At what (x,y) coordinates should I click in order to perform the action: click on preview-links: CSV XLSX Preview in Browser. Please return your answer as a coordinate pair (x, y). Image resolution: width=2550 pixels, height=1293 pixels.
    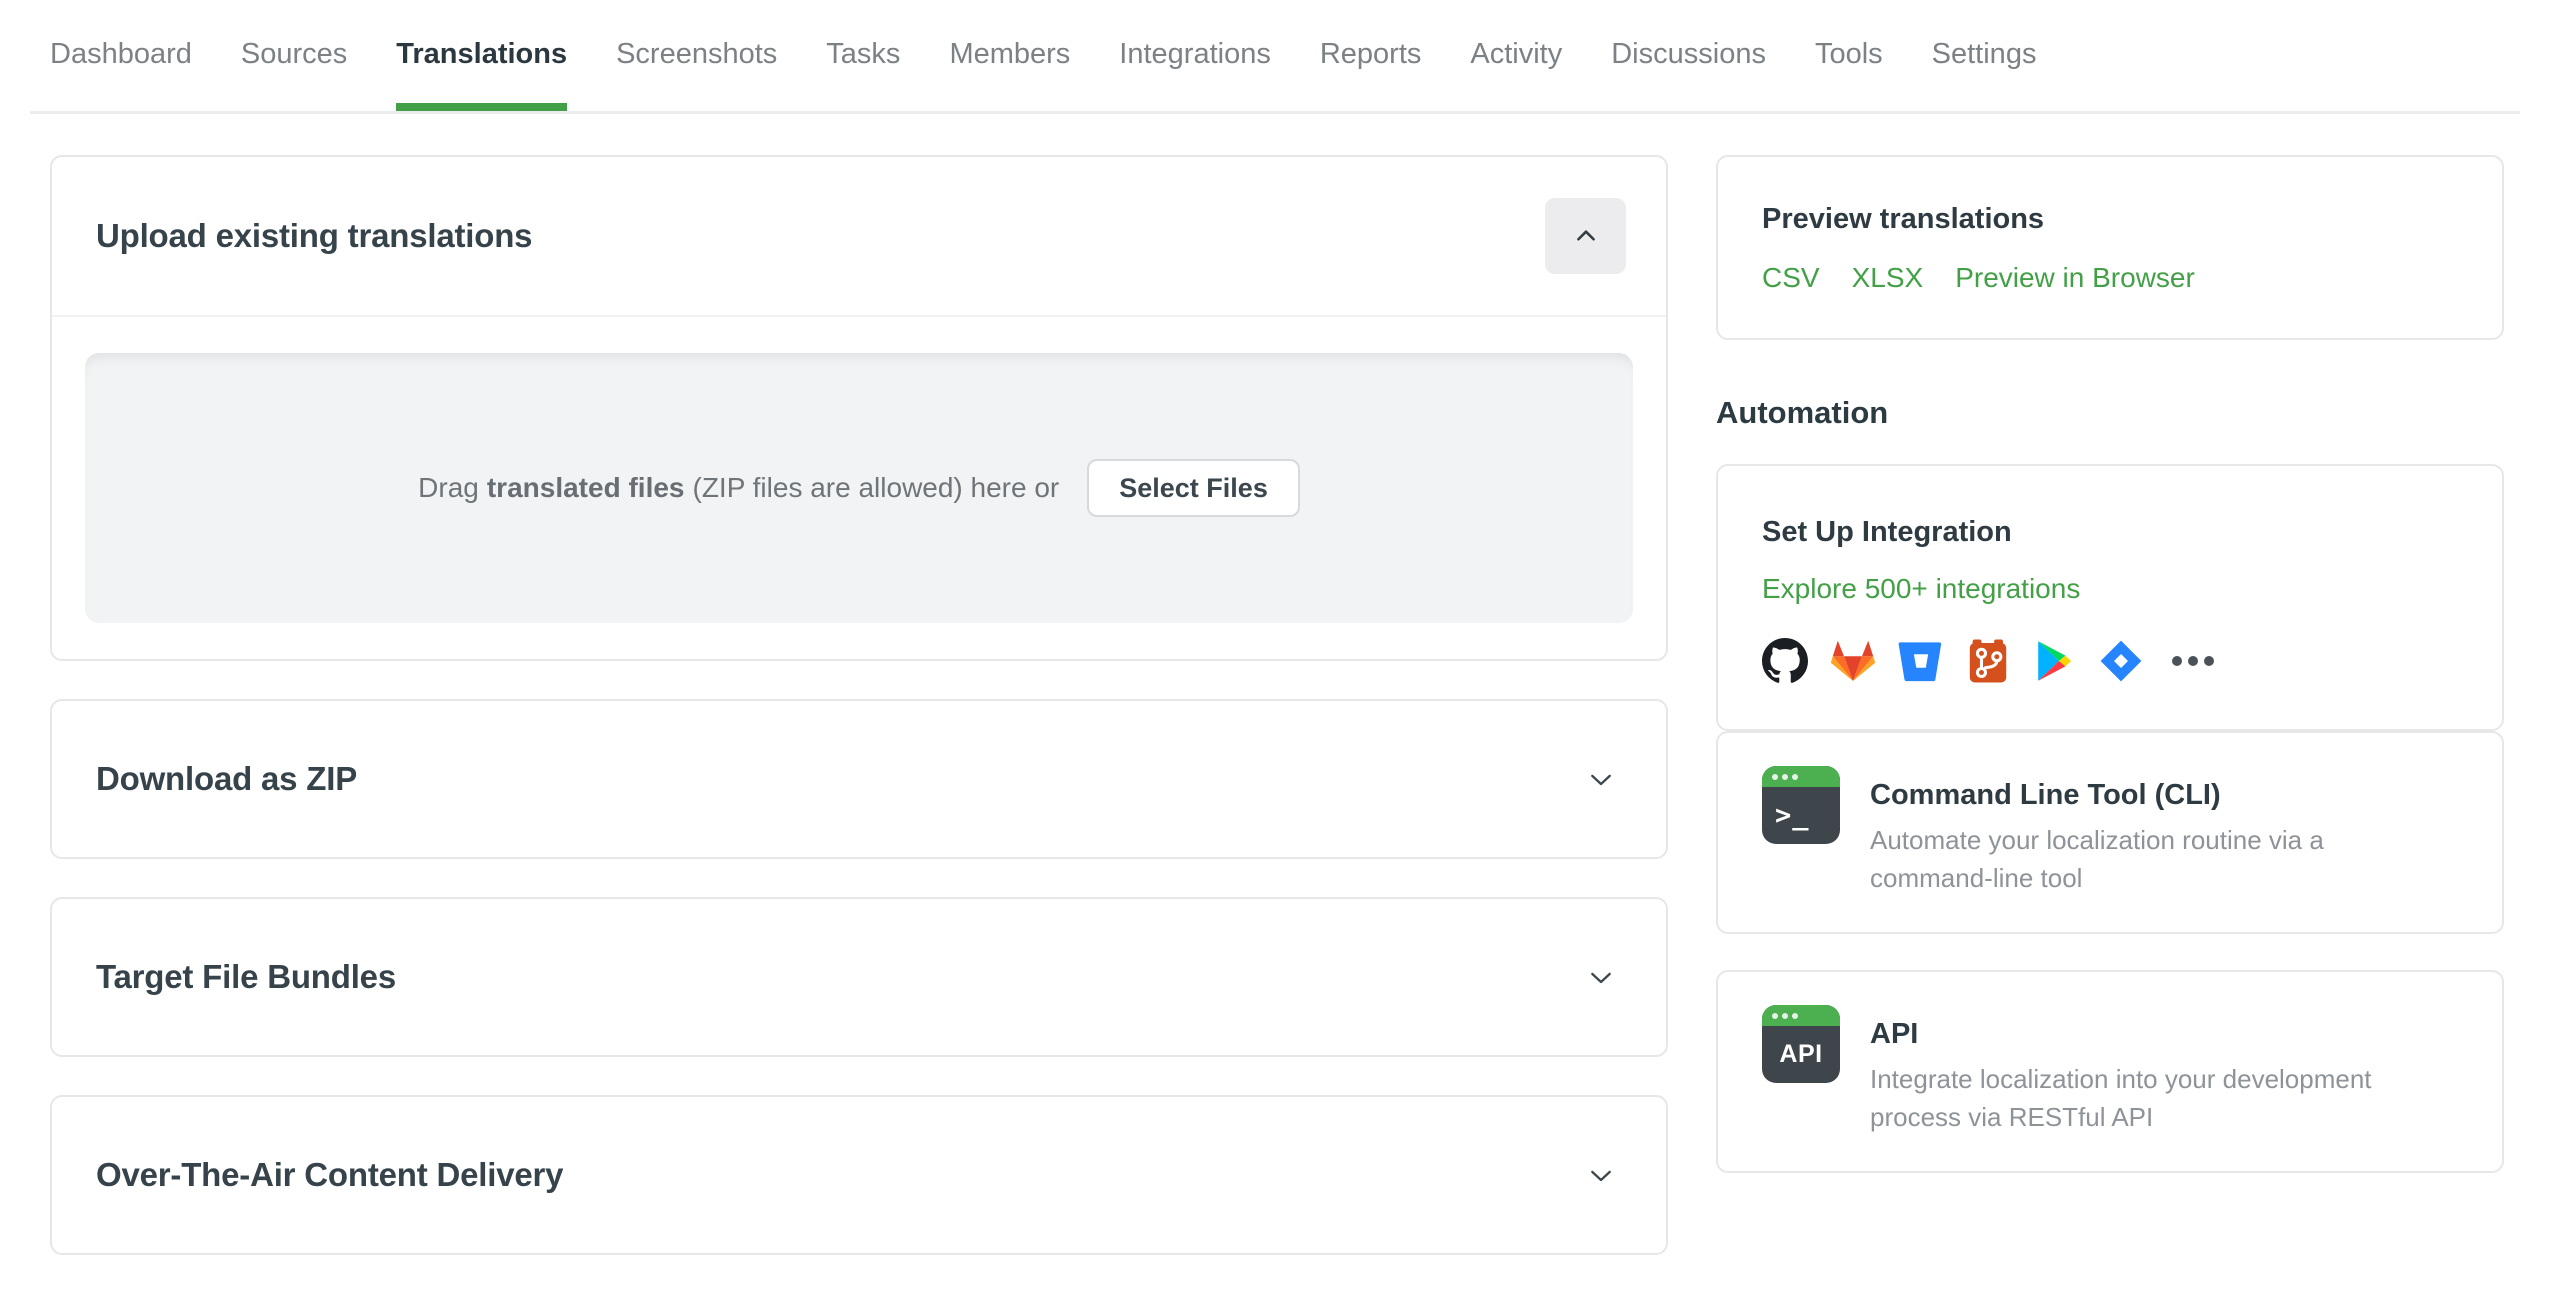
    Looking at the image, I should click on (2110, 278).